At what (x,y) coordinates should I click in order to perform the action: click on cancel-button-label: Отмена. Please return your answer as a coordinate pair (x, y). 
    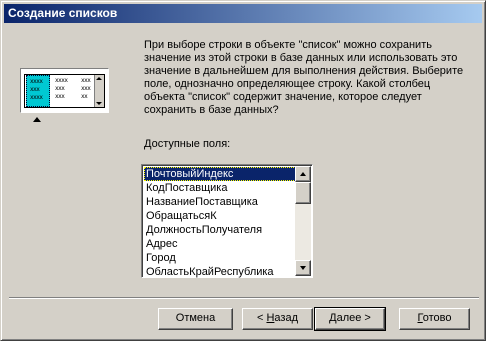
    Looking at the image, I should click on (195, 318).